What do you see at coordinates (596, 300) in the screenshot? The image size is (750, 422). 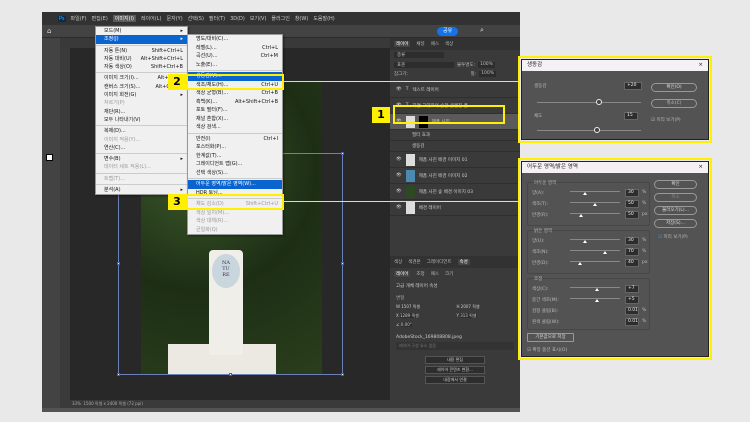 I see `adjust-slider-thumb` at bounding box center [596, 300].